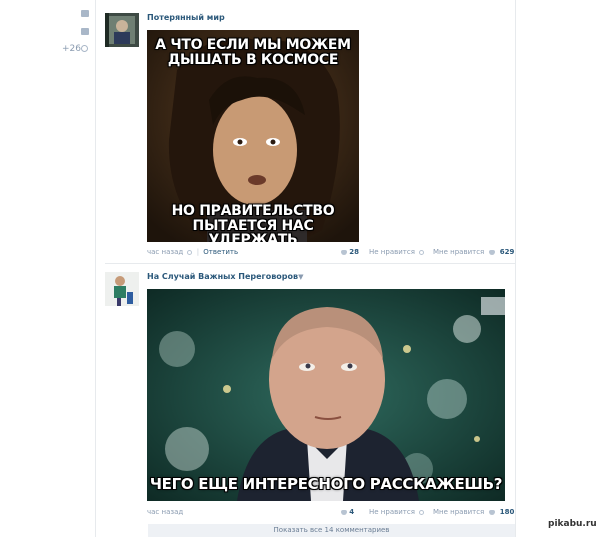 This screenshot has width=600, height=537. I want to click on meme-bottom-text: ЧЕГО ЕЩЕ ИНТЕРЕСНОГО РАССКАЖЕШЬ?, so click(326, 484).